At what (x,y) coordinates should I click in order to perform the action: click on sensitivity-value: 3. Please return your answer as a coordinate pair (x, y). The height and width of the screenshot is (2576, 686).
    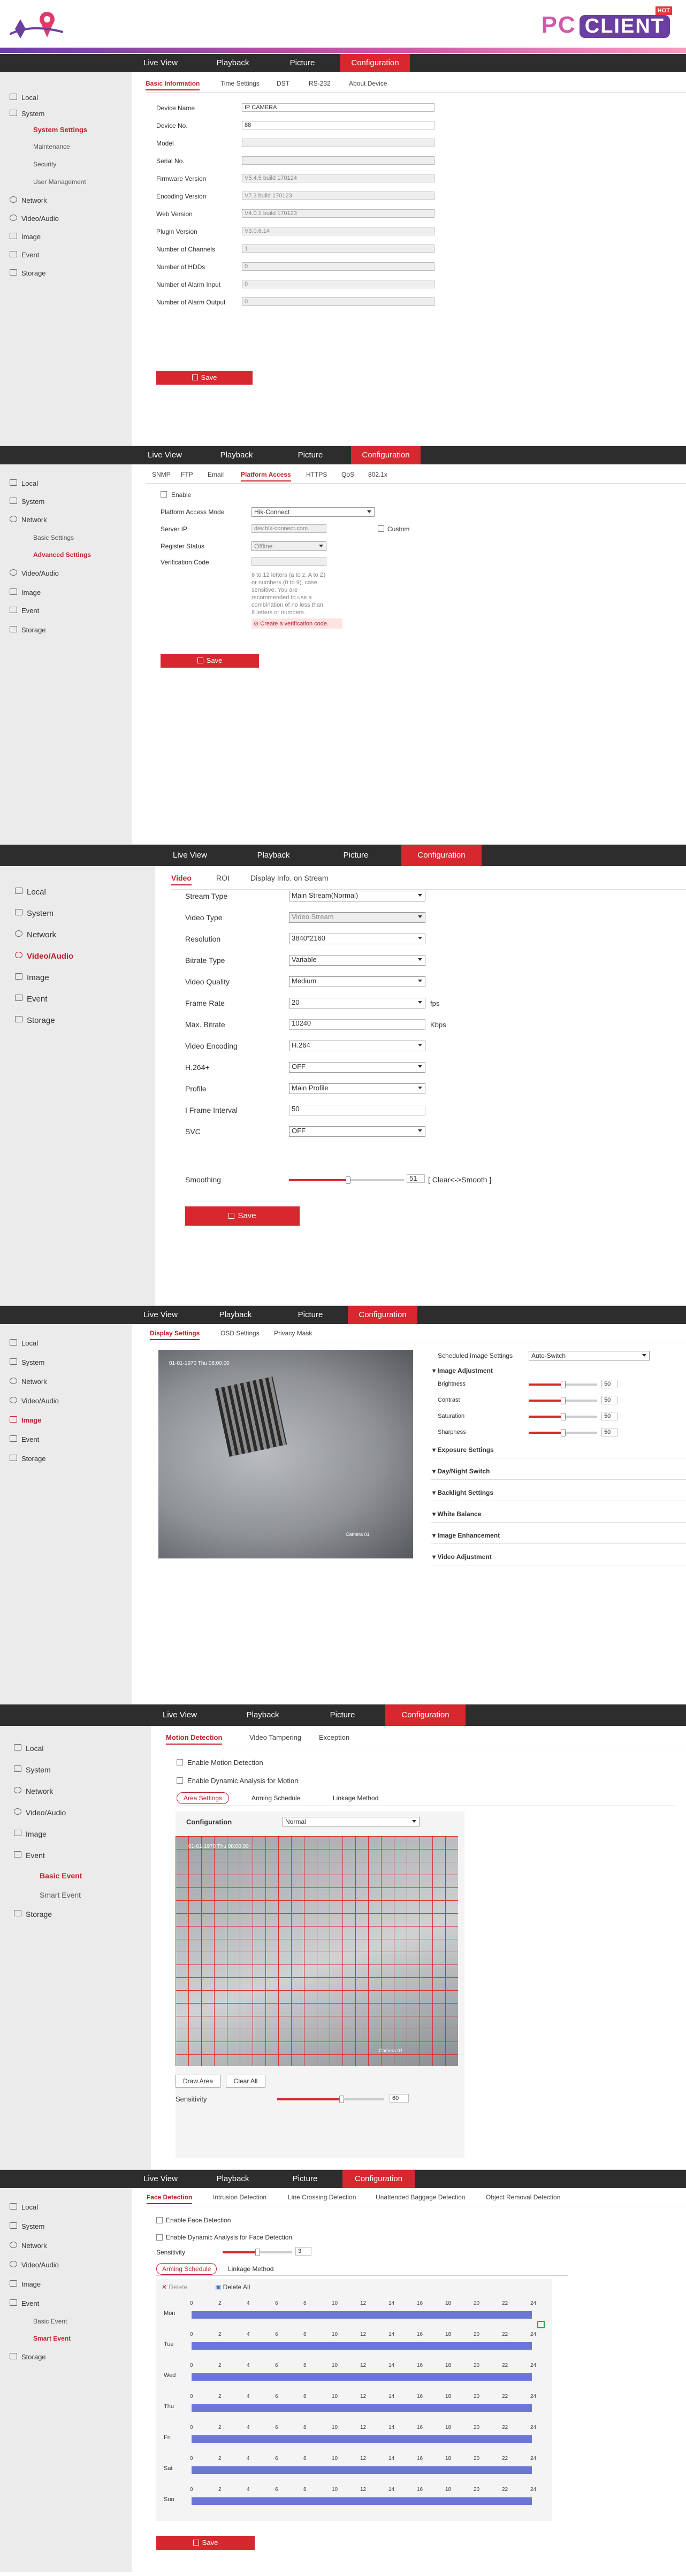
    Looking at the image, I should click on (303, 2251).